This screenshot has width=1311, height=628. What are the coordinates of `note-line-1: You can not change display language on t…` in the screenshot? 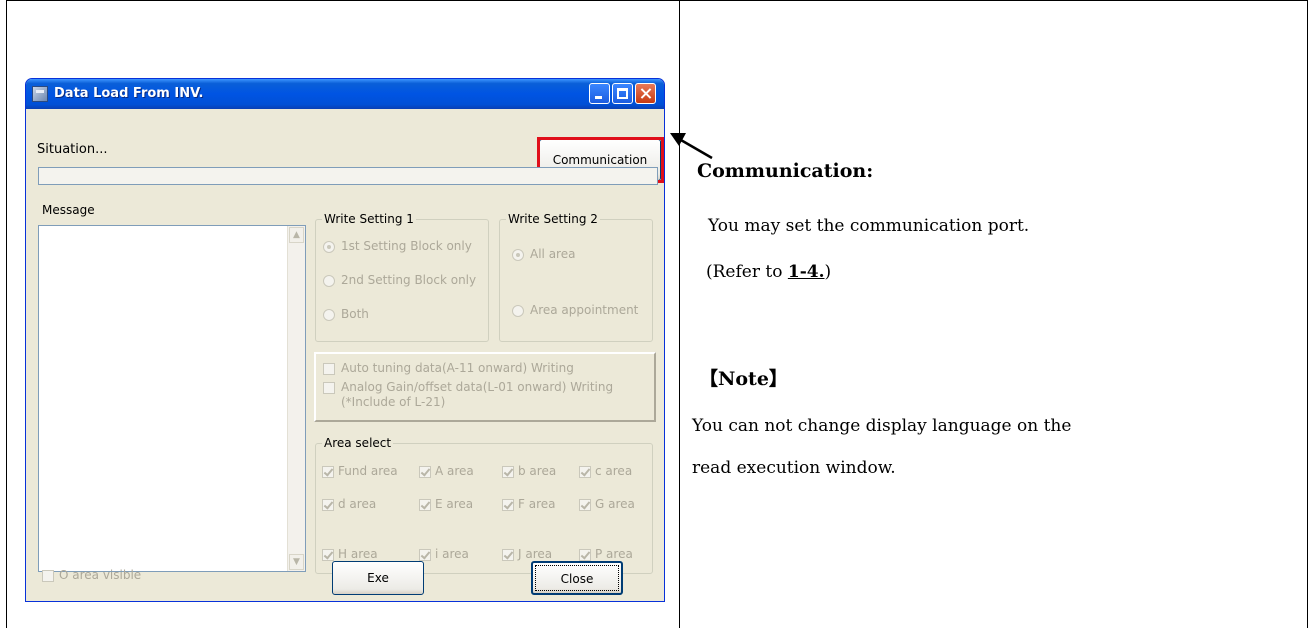 It's located at (882, 426).